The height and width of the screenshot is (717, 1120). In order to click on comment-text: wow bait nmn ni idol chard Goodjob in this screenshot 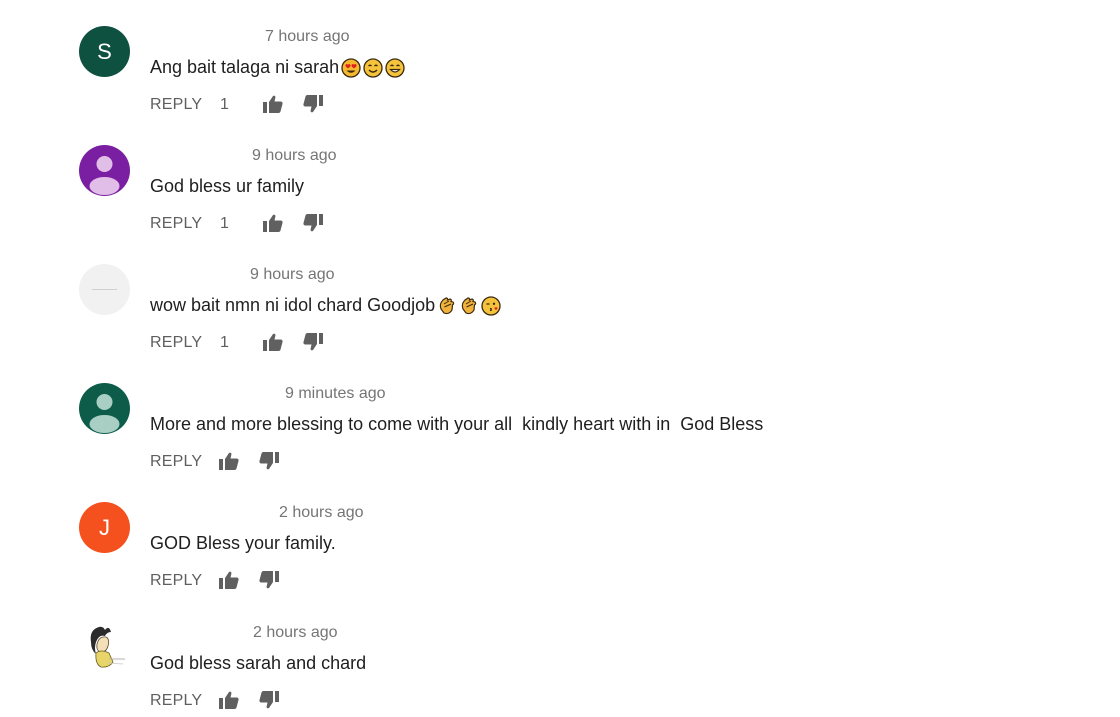, I will do `click(325, 305)`.